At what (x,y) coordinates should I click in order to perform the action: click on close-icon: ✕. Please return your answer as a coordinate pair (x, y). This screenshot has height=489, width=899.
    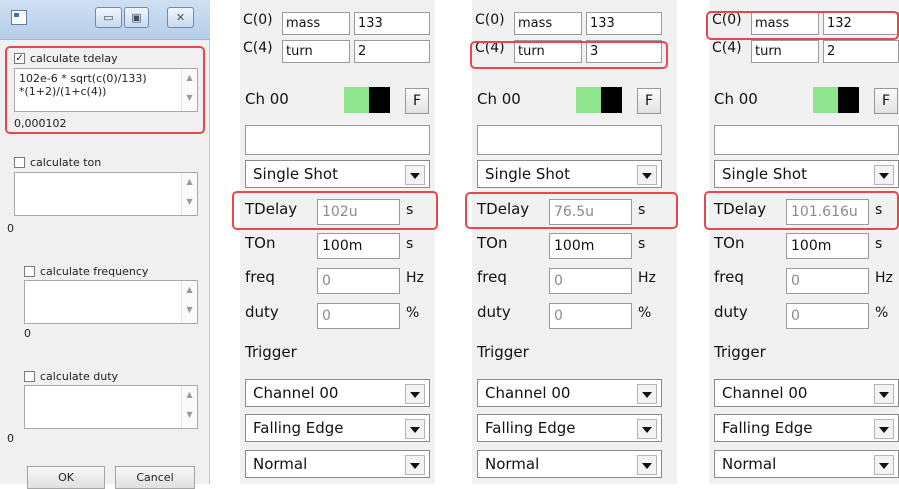
    Looking at the image, I should click on (180, 17).